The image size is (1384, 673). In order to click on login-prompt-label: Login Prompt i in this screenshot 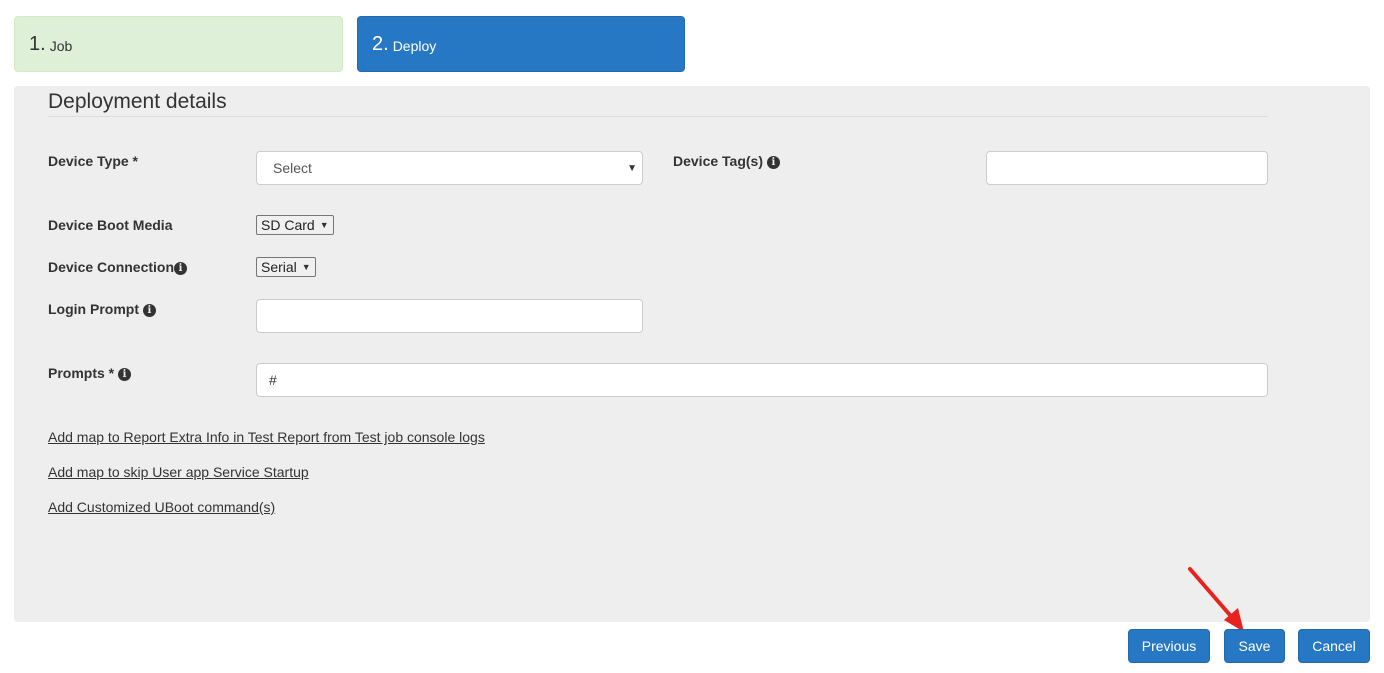, I will do `click(102, 309)`.